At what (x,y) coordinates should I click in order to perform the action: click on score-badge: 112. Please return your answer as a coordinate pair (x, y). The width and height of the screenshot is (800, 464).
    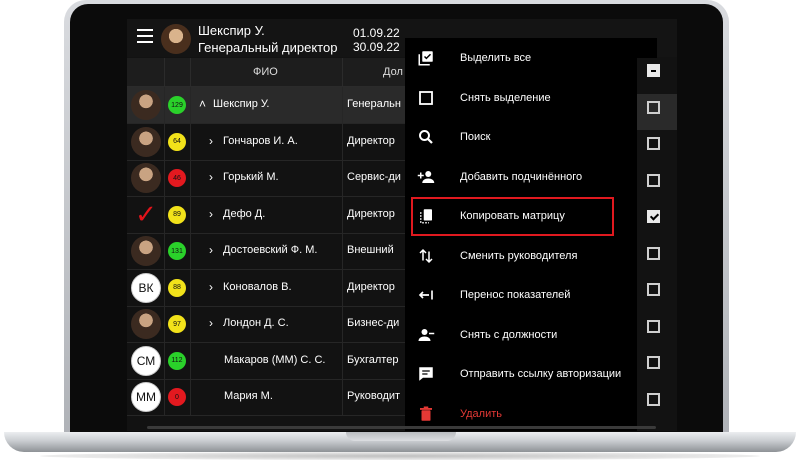
    Looking at the image, I should click on (177, 360).